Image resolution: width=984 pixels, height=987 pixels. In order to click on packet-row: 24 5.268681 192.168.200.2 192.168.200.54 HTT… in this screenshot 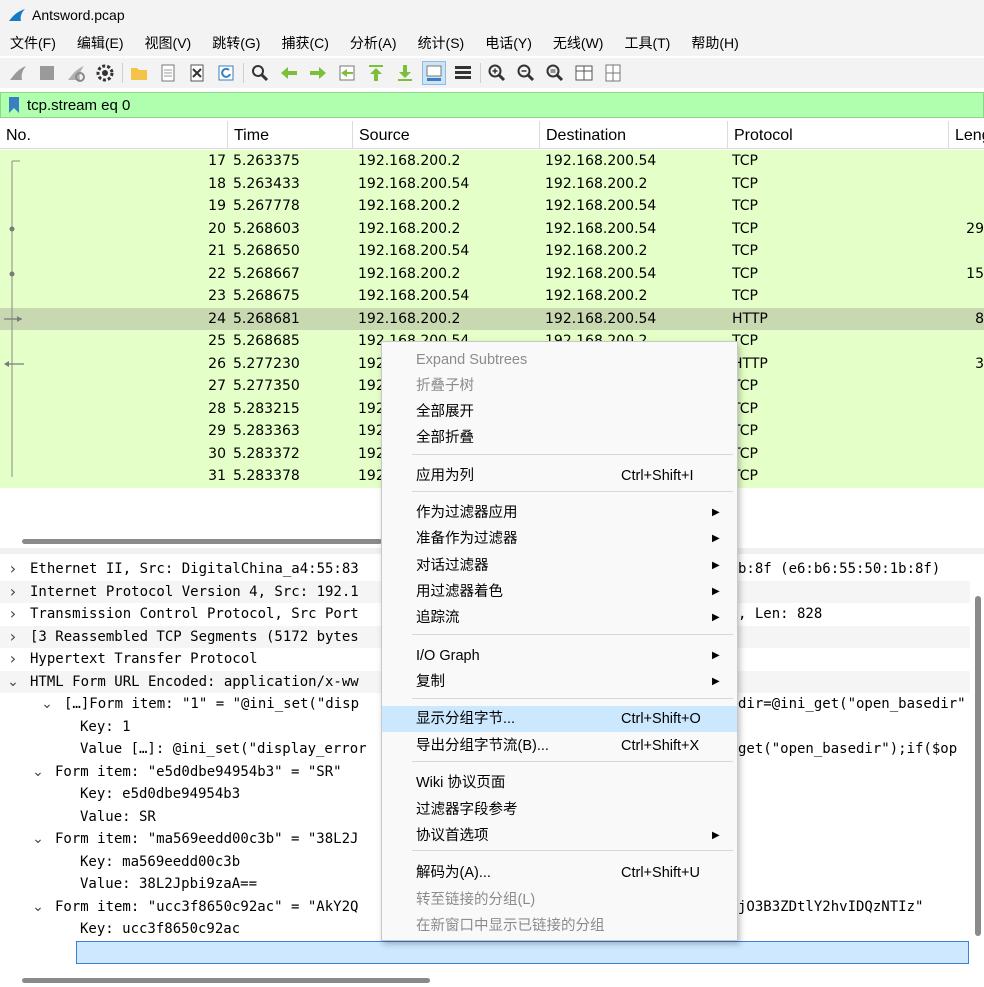, I will do `click(492, 318)`.